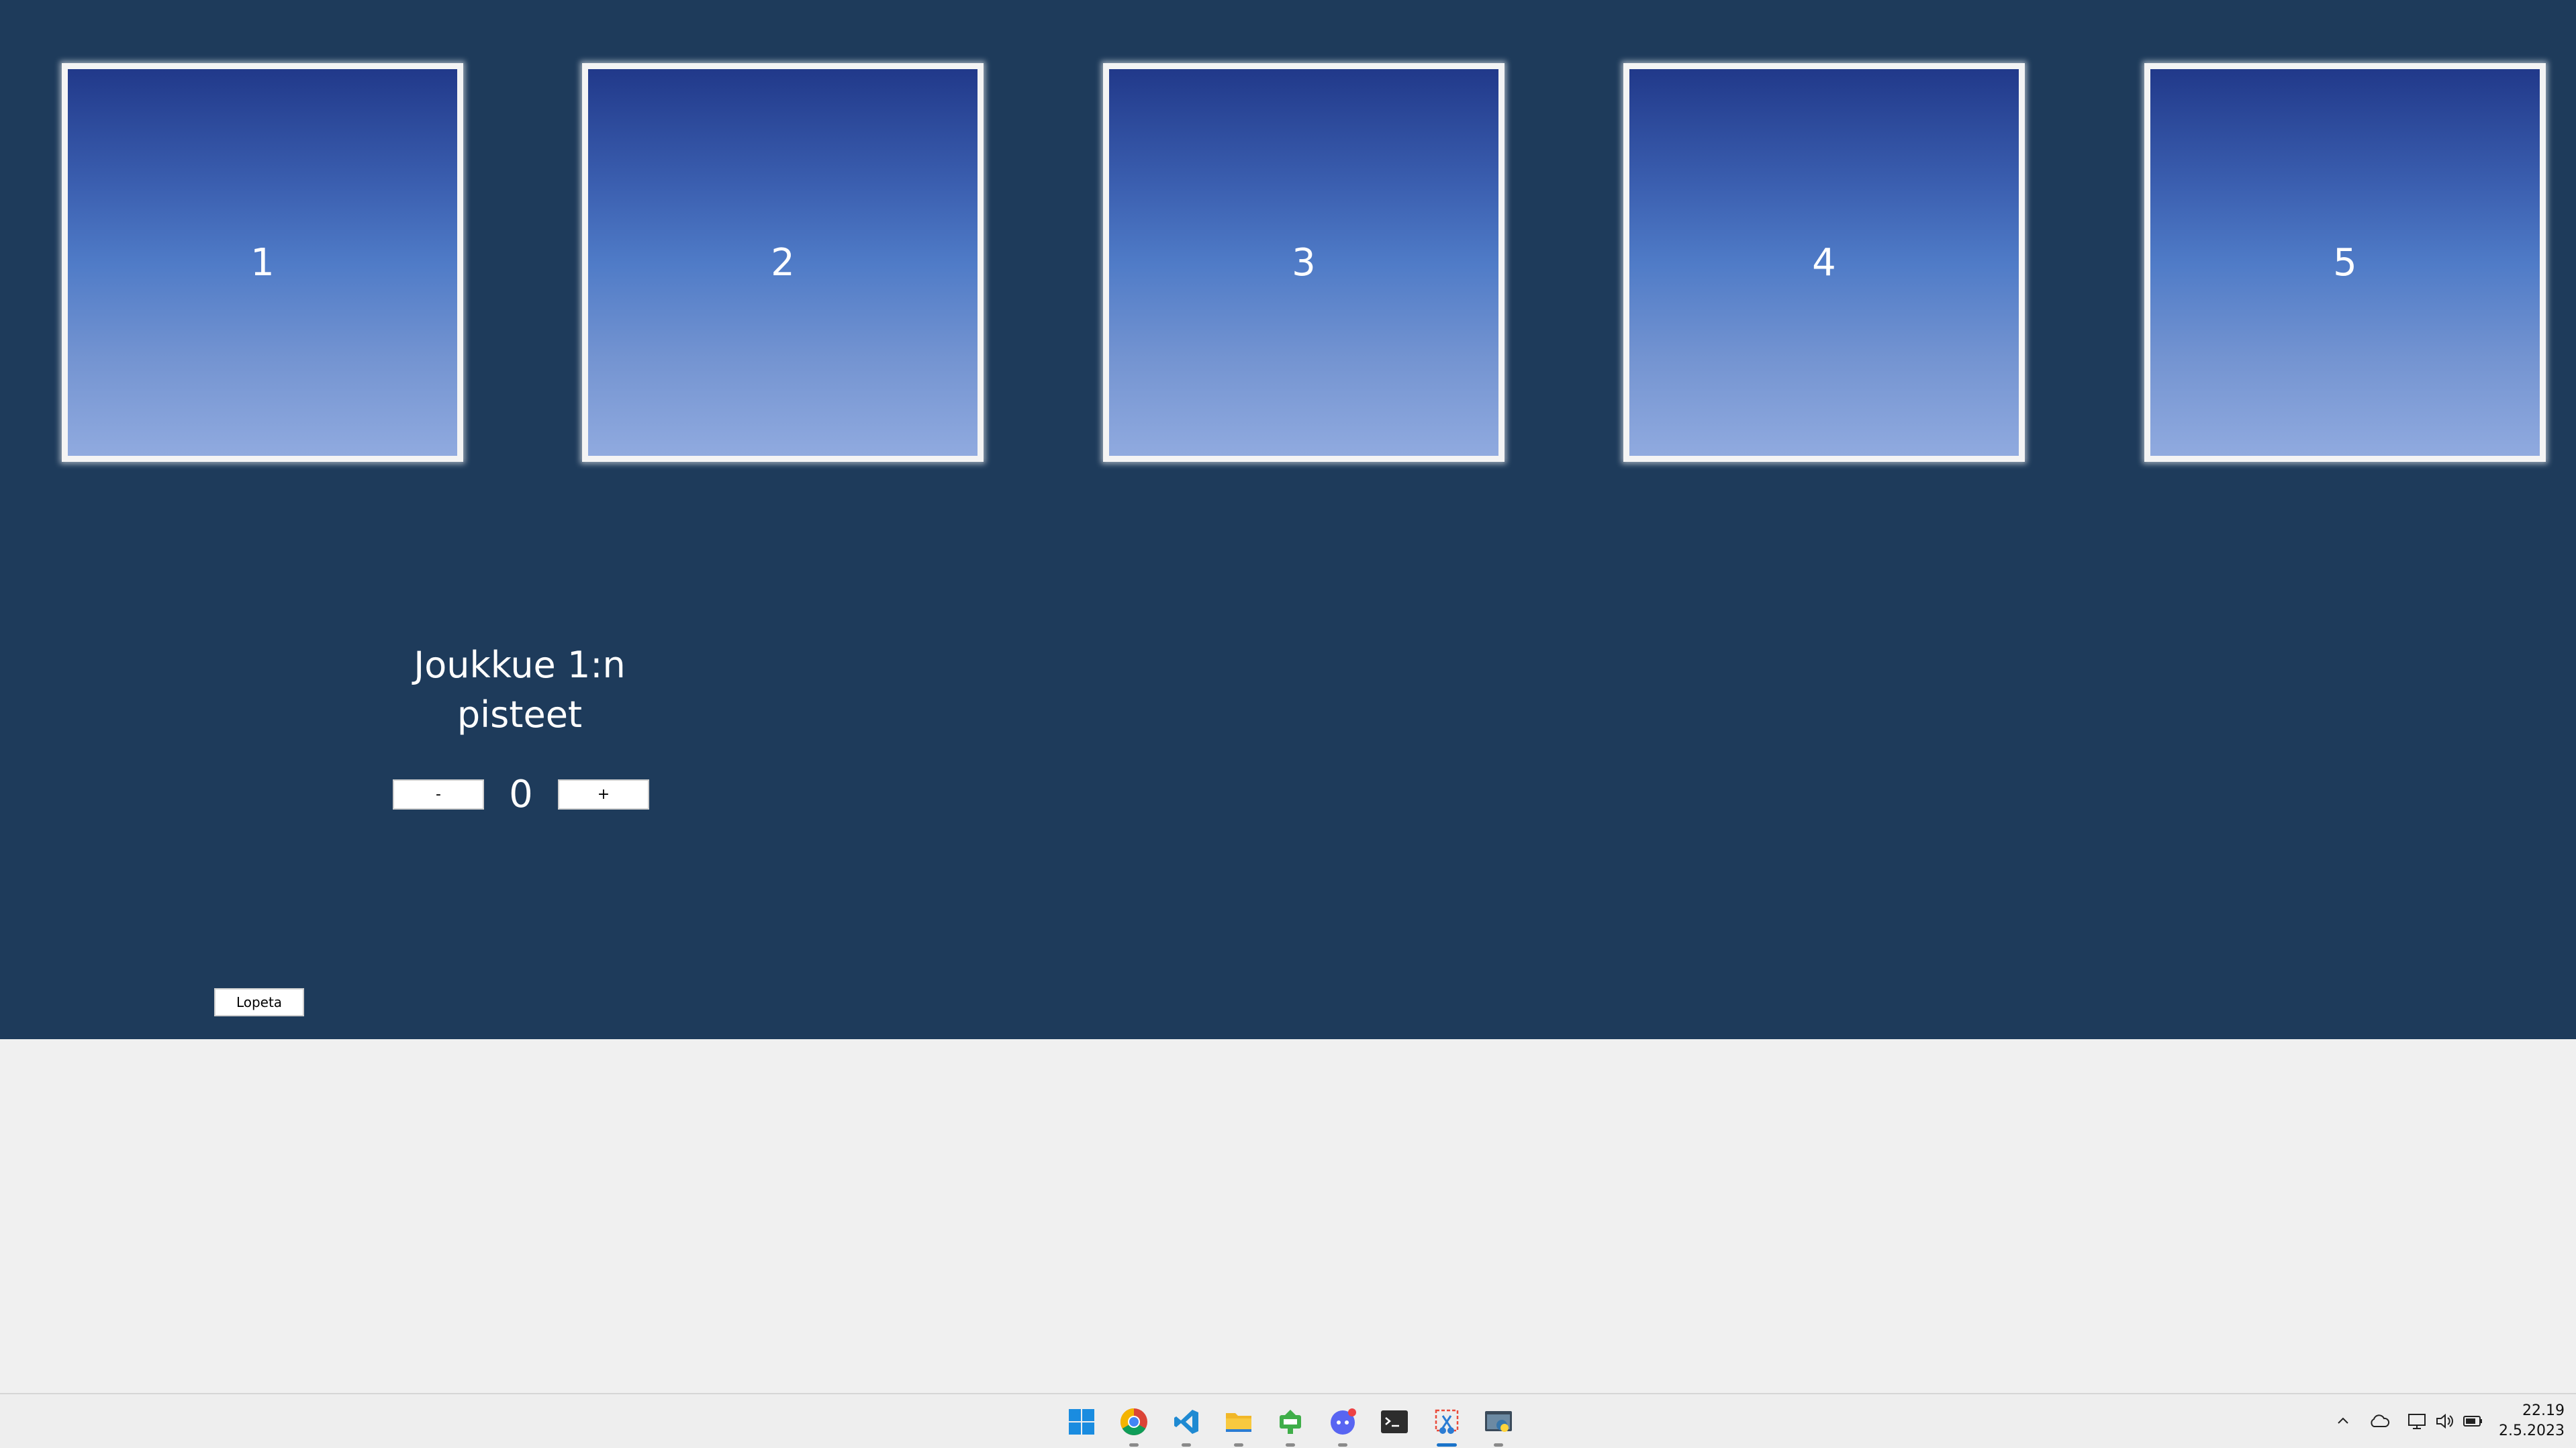 Image resolution: width=2576 pixels, height=1448 pixels. What do you see at coordinates (519, 690) in the screenshot?
I see `team-score-title: Joukkue 1:n pisteet` at bounding box center [519, 690].